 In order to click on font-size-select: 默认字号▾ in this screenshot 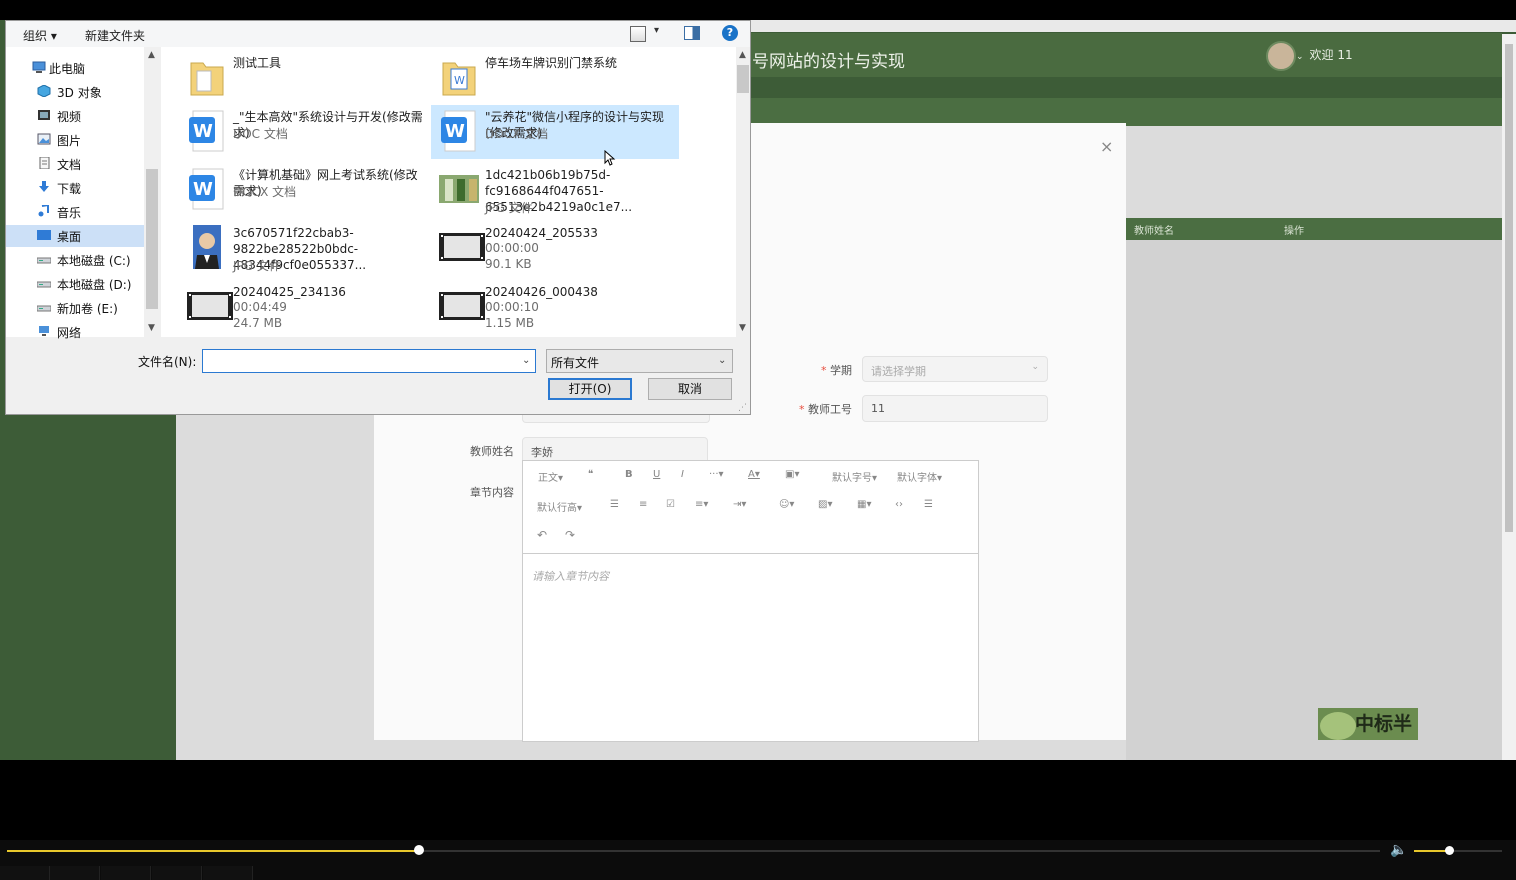, I will do `click(854, 476)`.